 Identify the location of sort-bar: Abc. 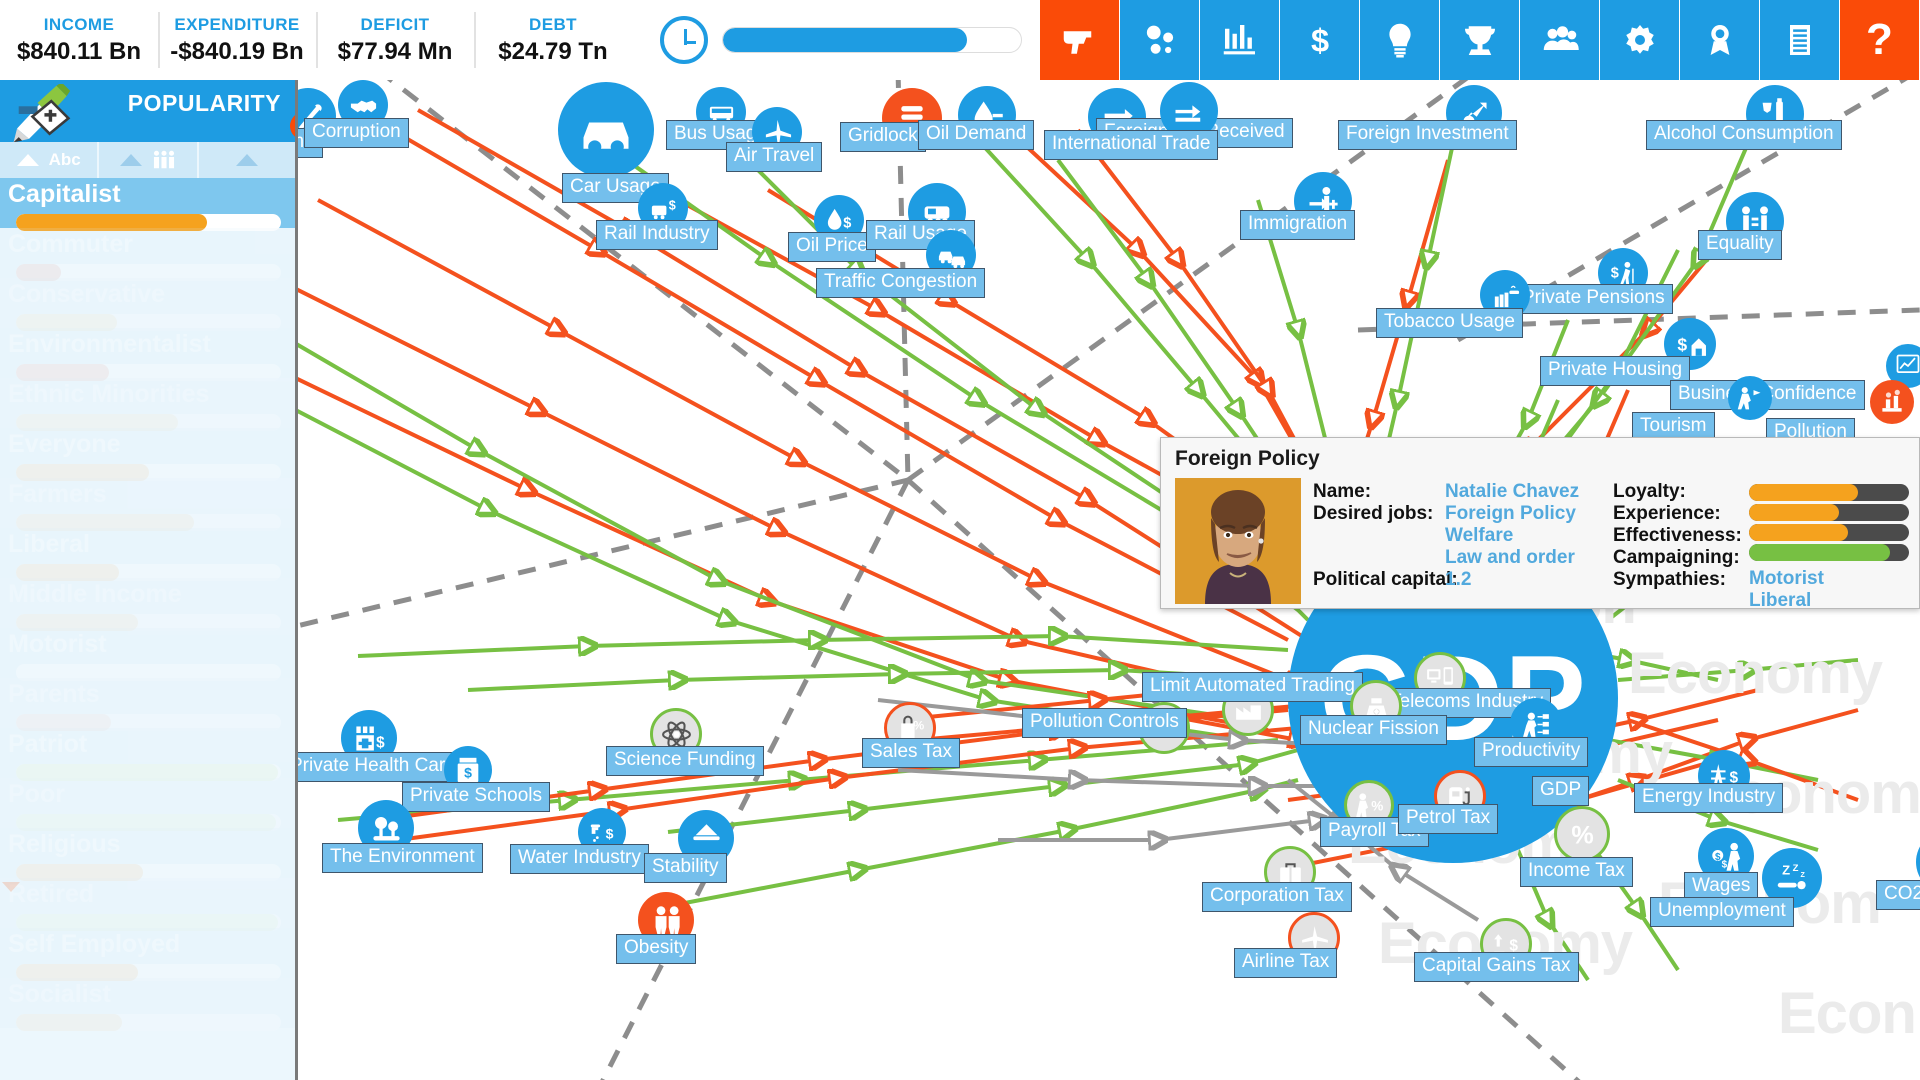
(147, 160).